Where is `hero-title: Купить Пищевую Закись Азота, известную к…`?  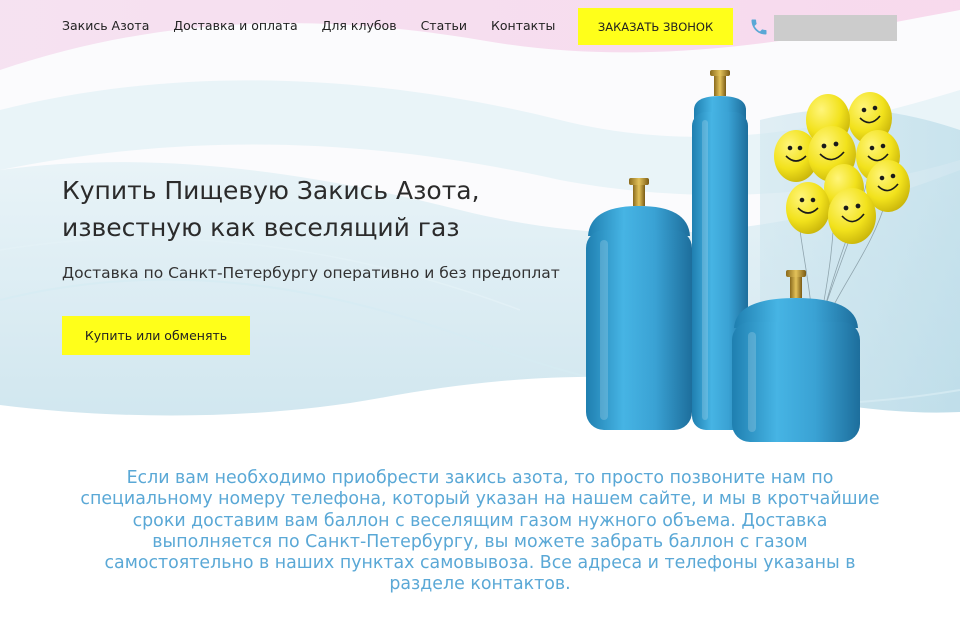 hero-title: Купить Пищевую Закись Азота, известную к… is located at coordinates (312, 209).